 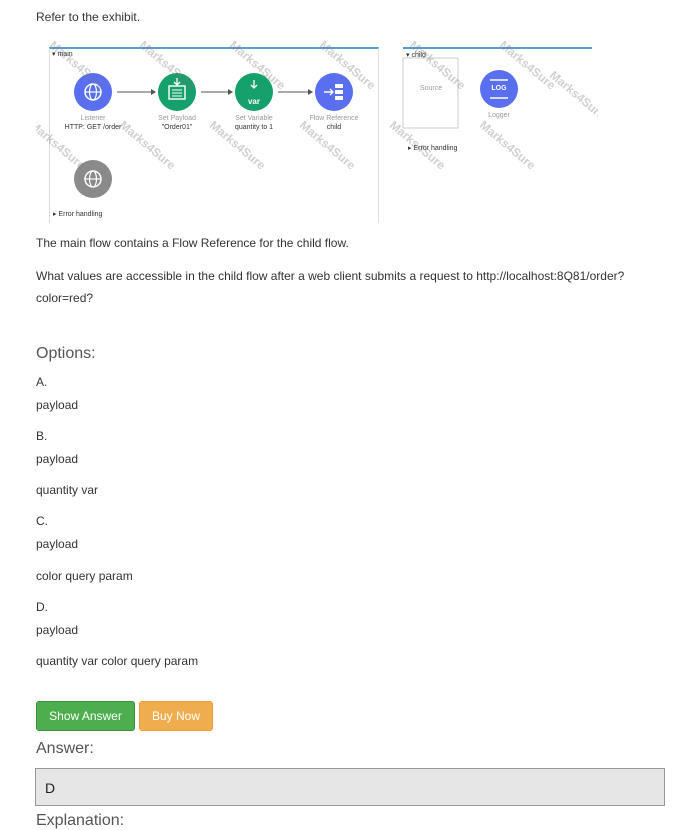 What do you see at coordinates (499, 88) in the screenshot?
I see `log-icon-text: LOG` at bounding box center [499, 88].